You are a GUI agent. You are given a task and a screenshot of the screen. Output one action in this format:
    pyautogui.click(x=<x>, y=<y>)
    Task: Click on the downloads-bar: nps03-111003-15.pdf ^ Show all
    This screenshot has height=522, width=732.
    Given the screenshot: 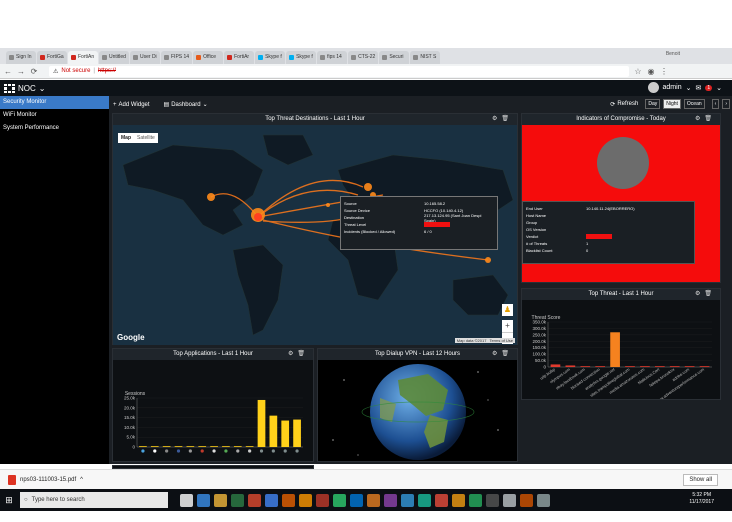 What is the action you would take?
    pyautogui.click(x=366, y=479)
    